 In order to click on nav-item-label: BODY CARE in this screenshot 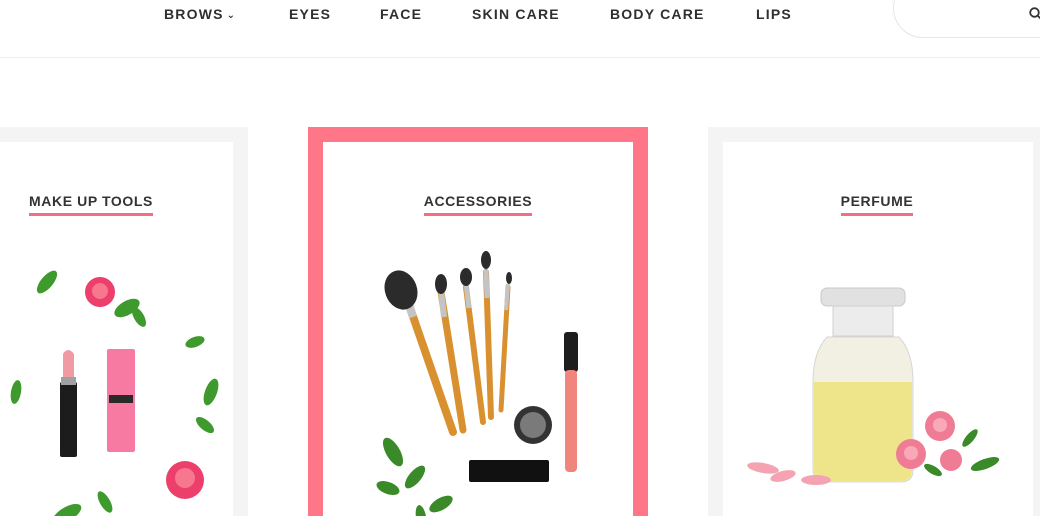, I will do `click(657, 14)`.